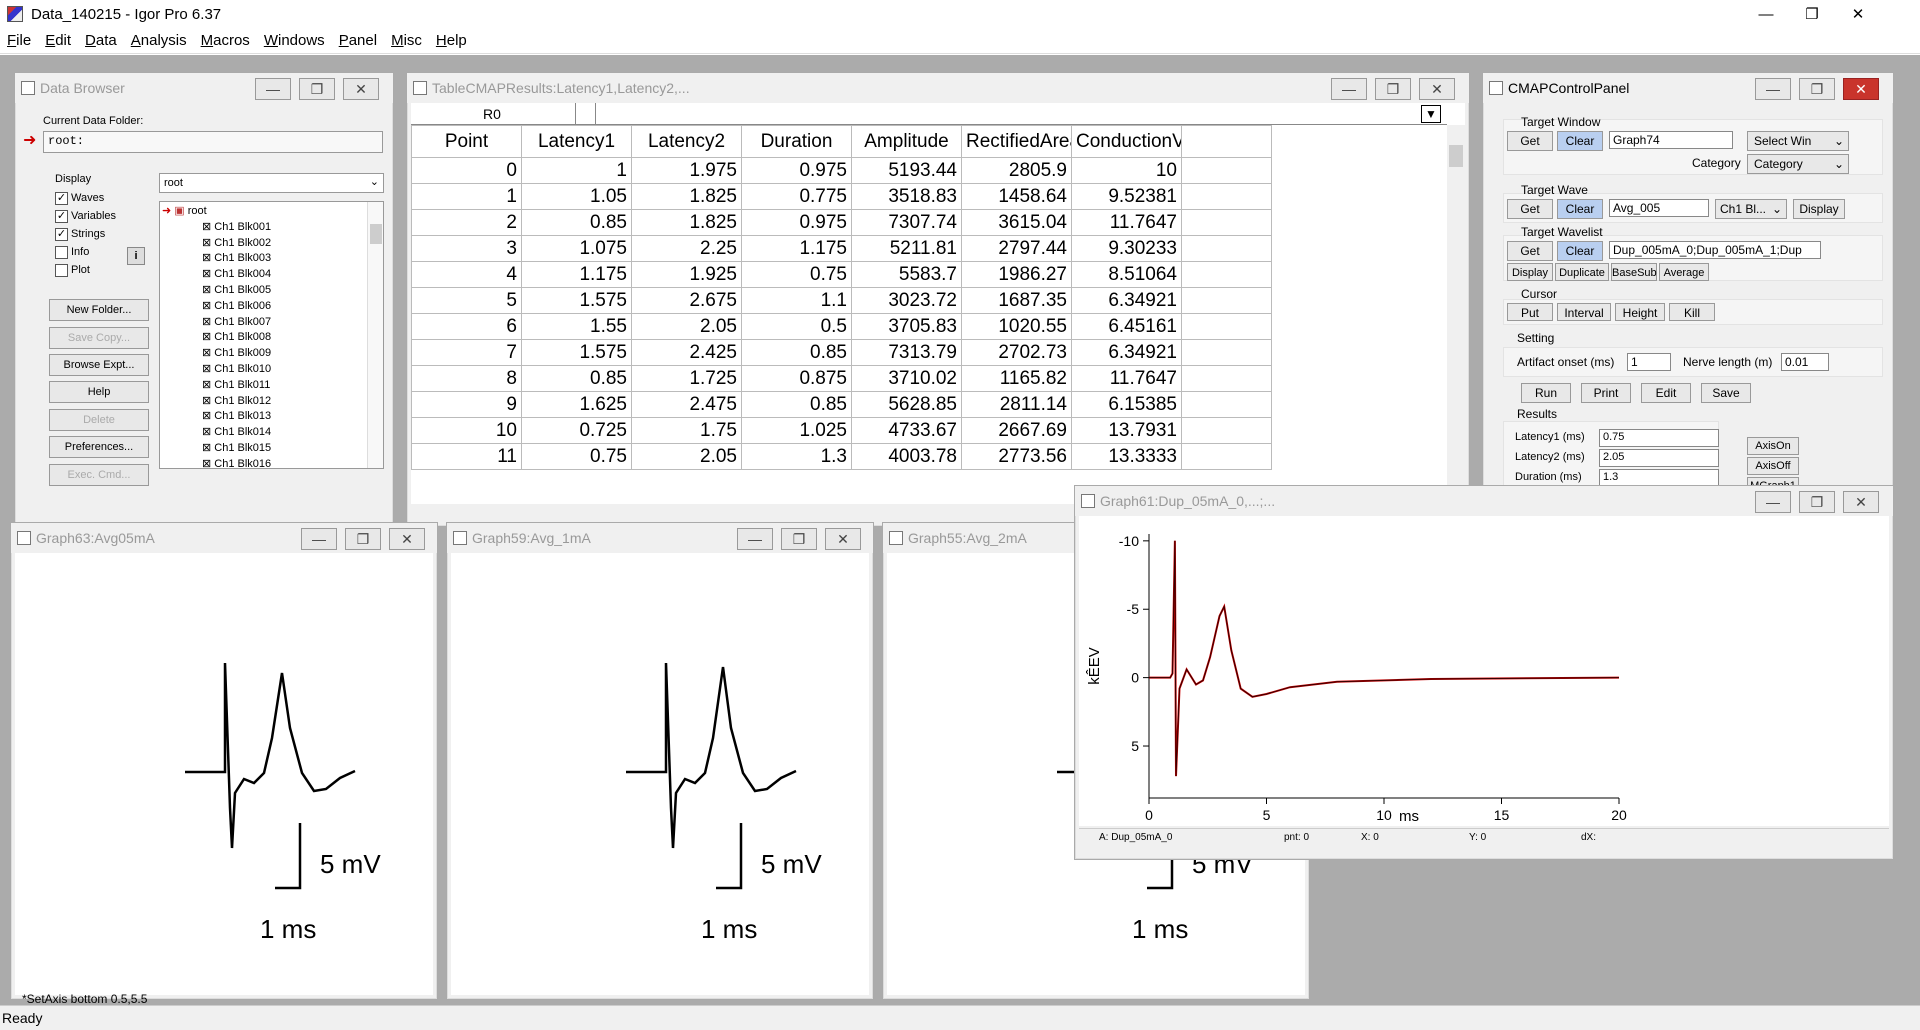  I want to click on cursor-interval-button: Interval, so click(1584, 312).